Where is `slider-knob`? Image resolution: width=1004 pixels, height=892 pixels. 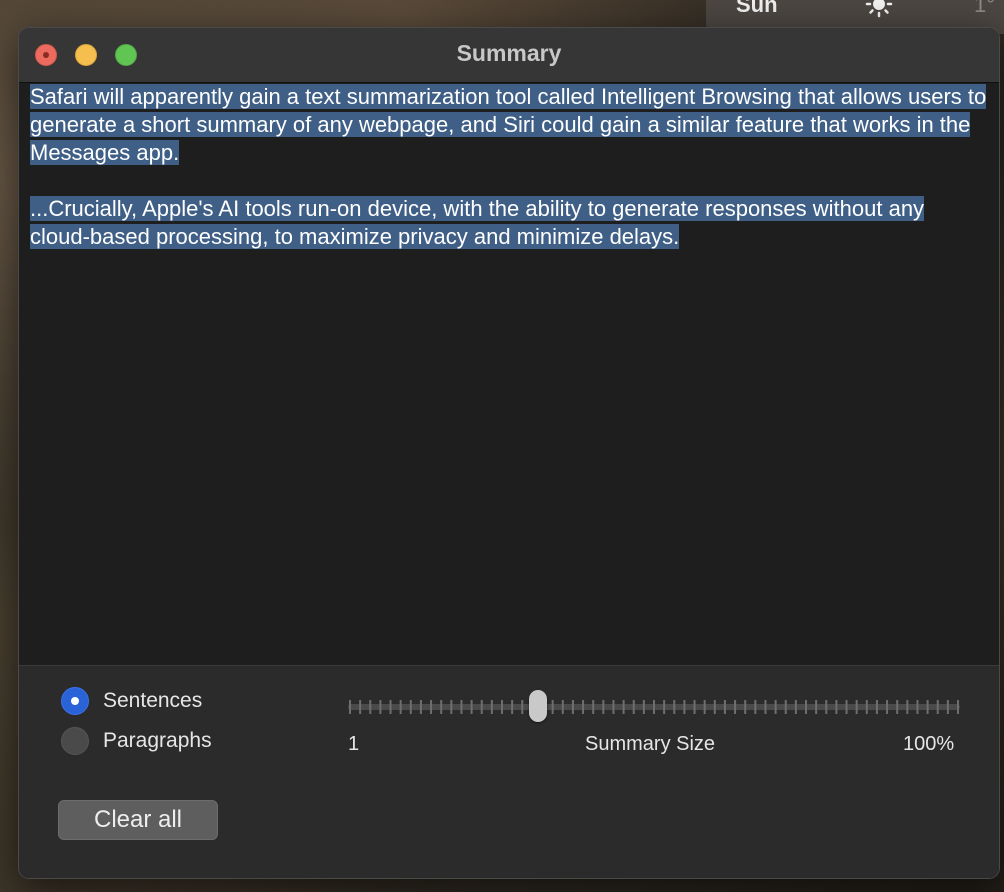 slider-knob is located at coordinates (537, 706).